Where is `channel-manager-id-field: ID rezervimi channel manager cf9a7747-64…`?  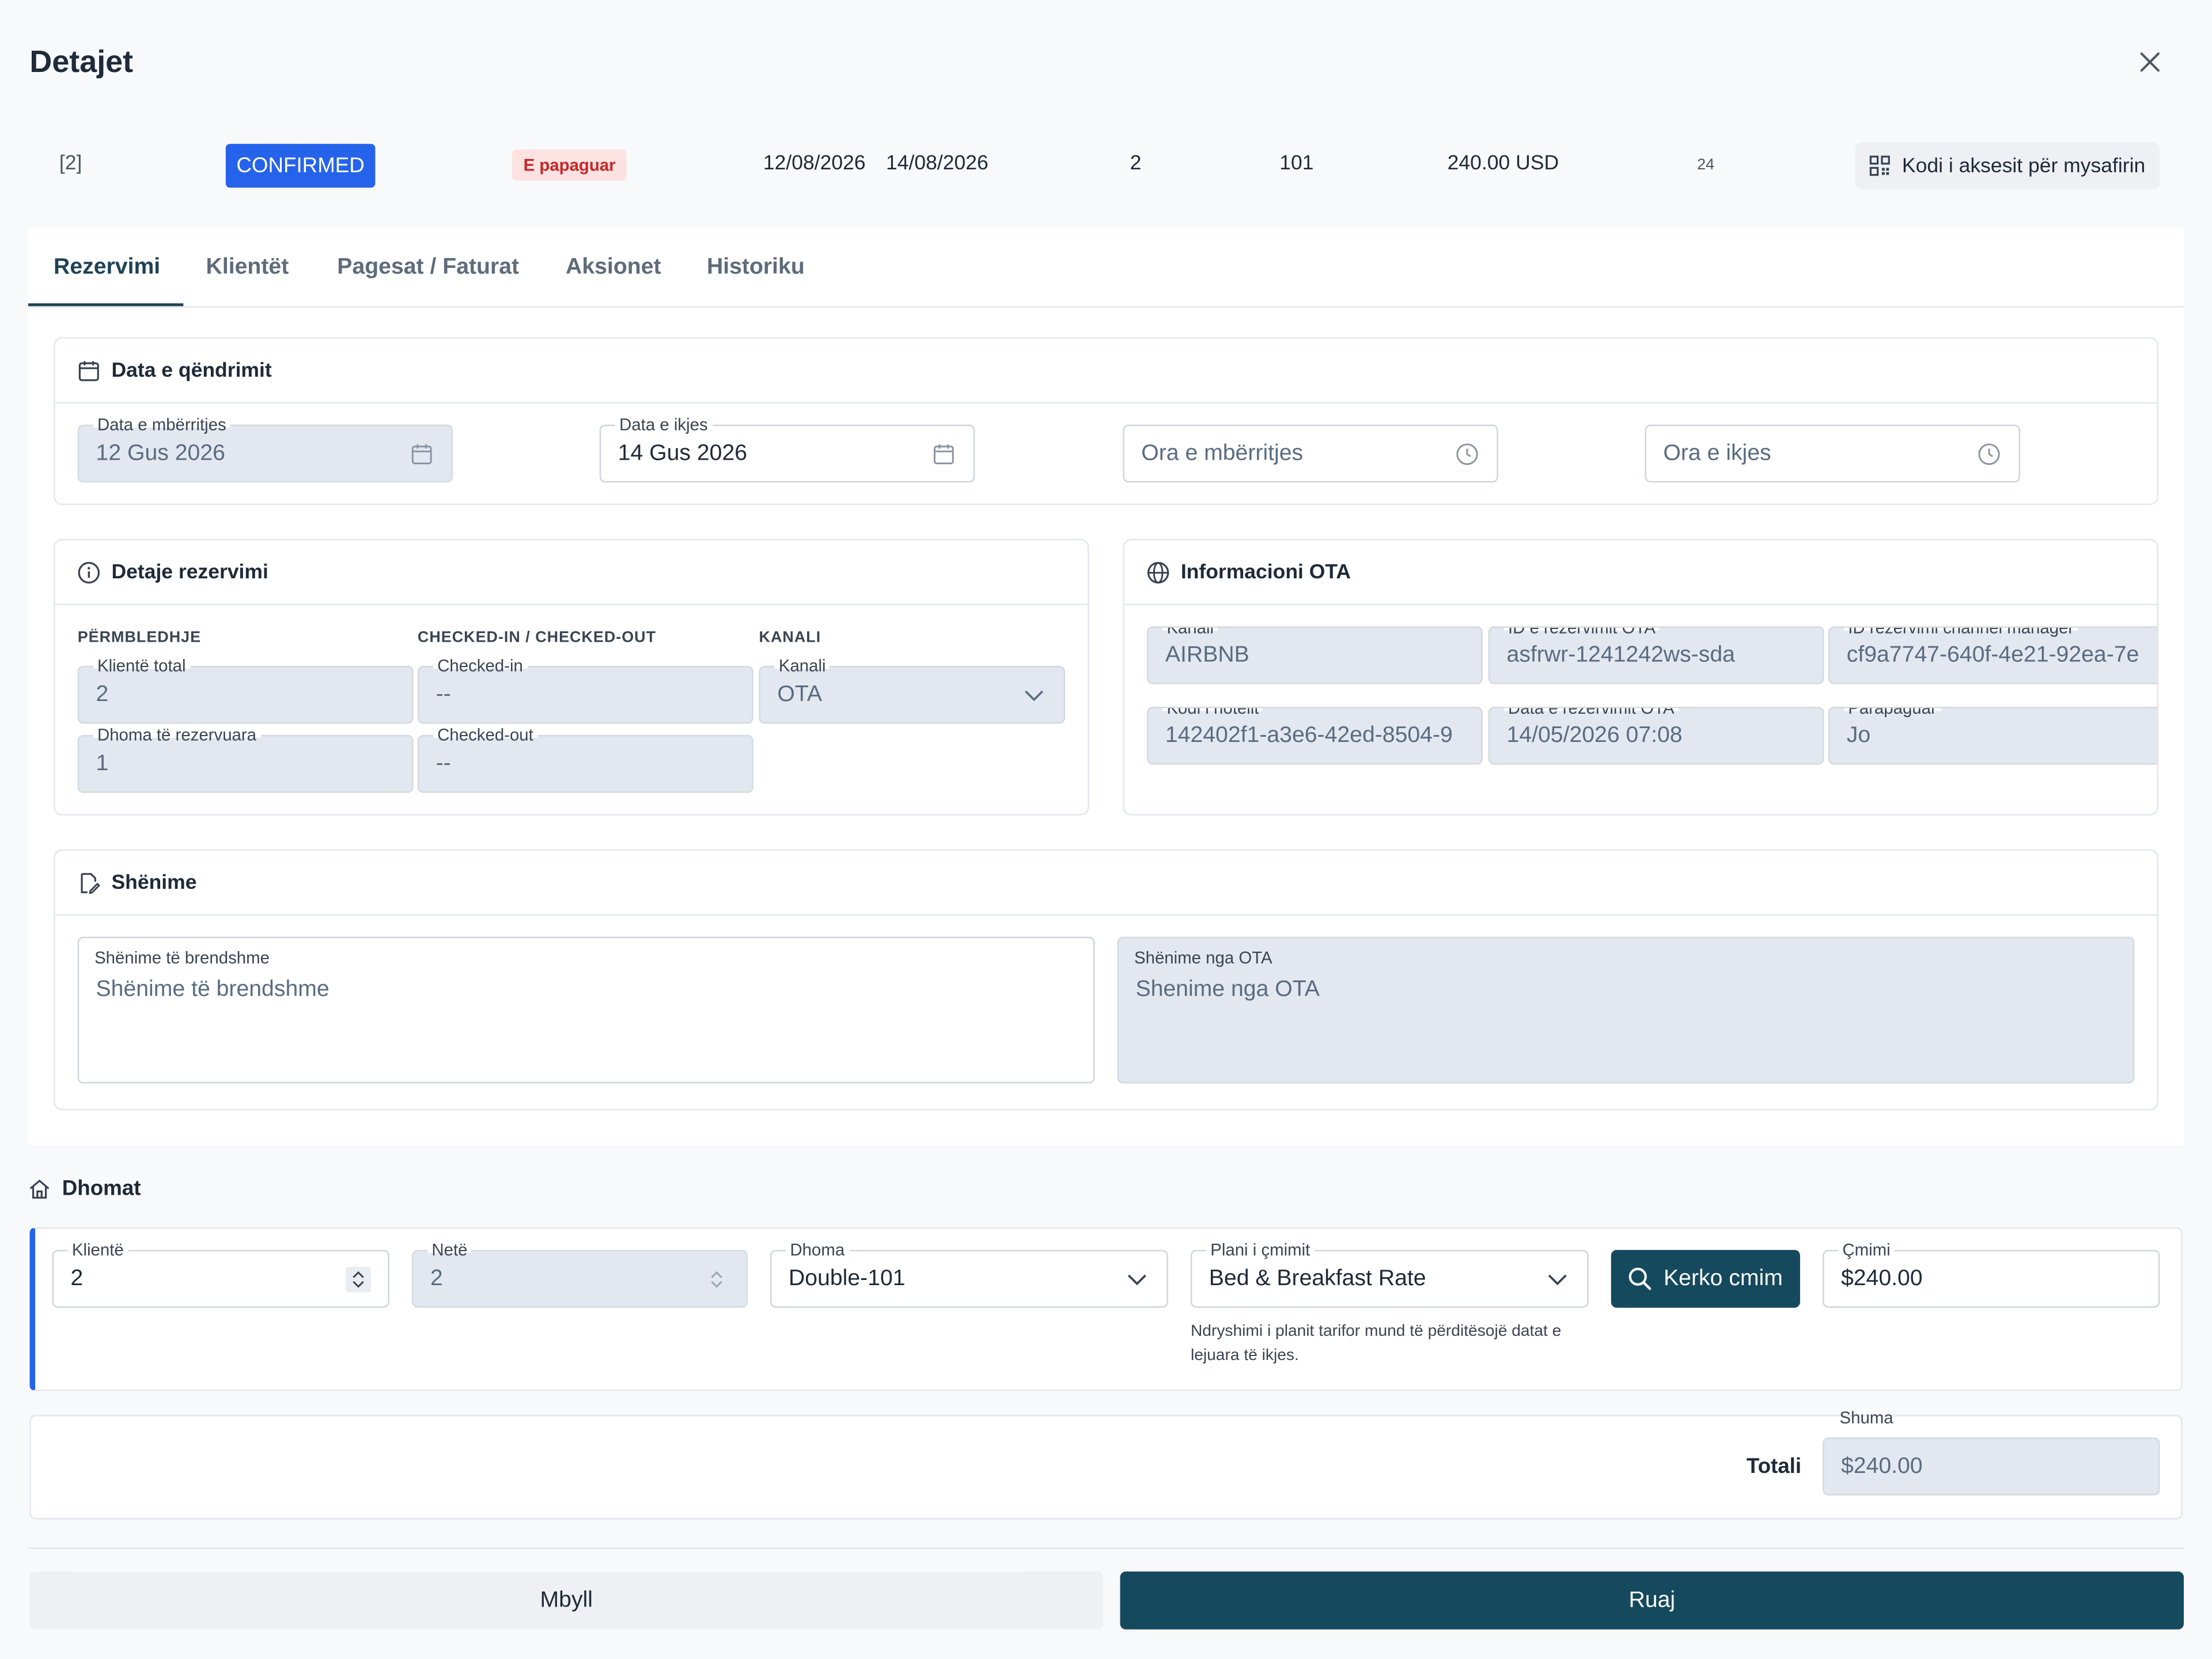
channel-manager-id-field: ID rezervimi channel manager cf9a7747-64… is located at coordinates (1992, 655).